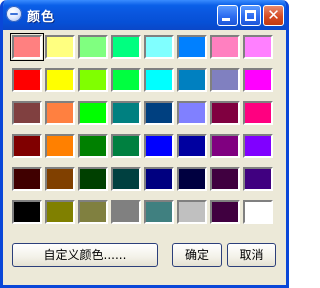  What do you see at coordinates (251, 255) in the screenshot?
I see `cancel-button: 取消` at bounding box center [251, 255].